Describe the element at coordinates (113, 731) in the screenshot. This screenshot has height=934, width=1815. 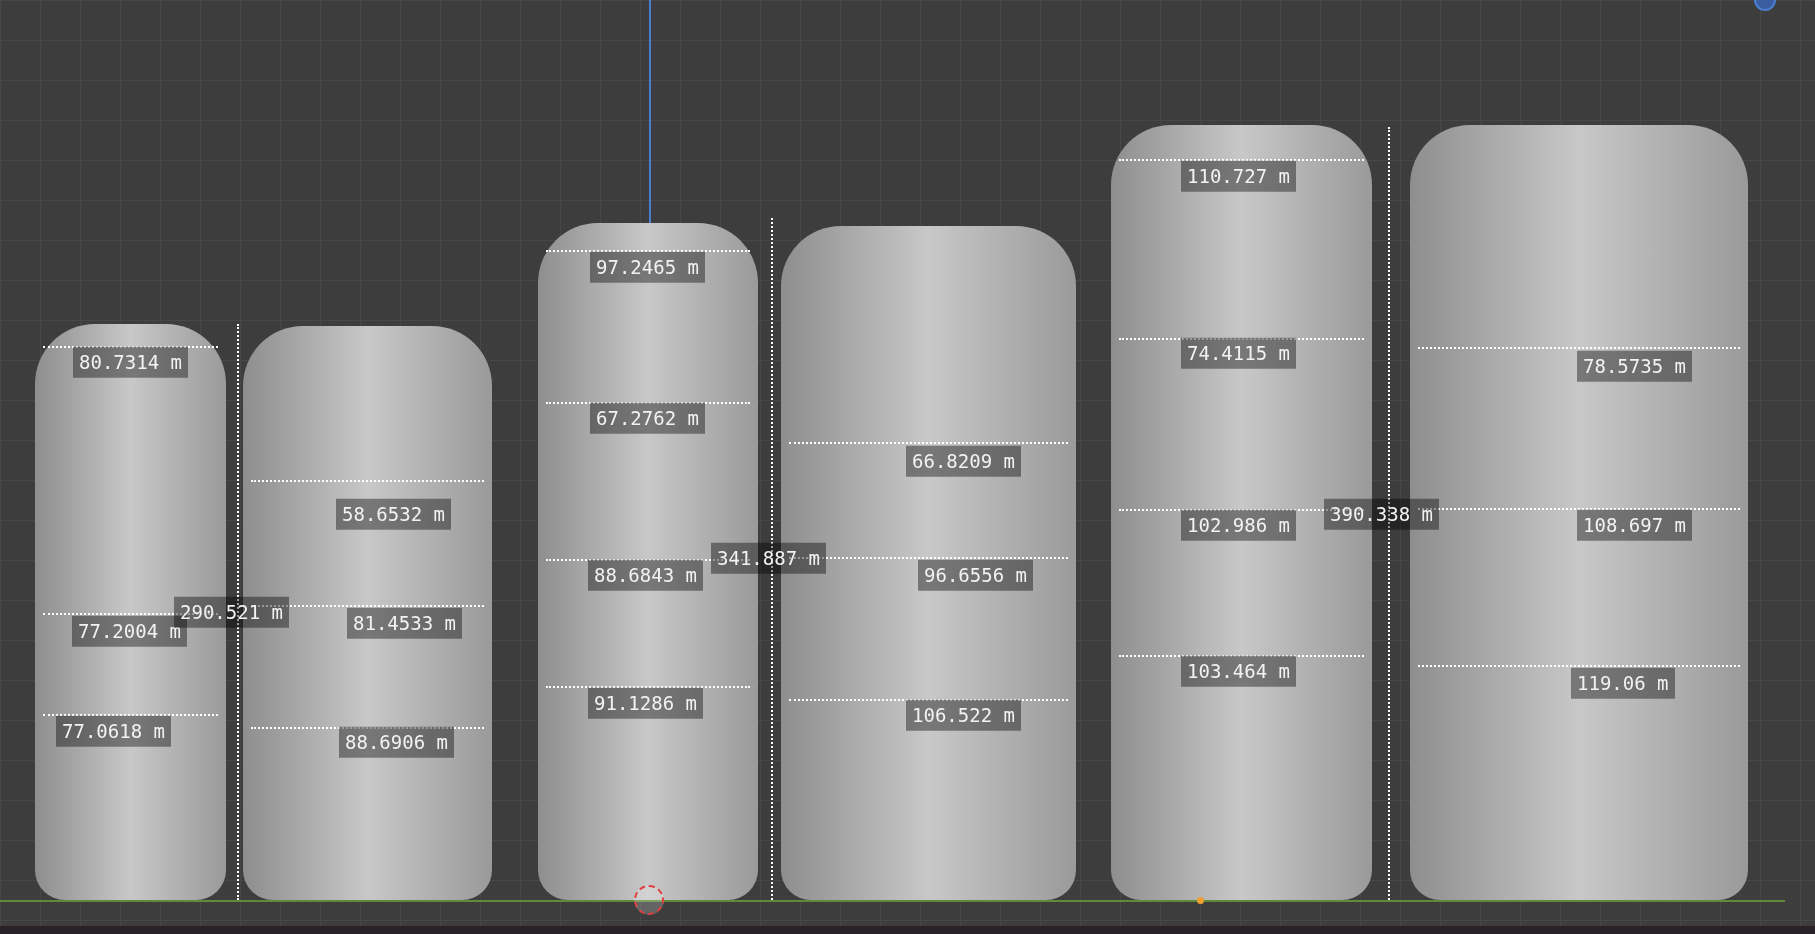
I see `measurement-label: 77.0618 m` at that location.